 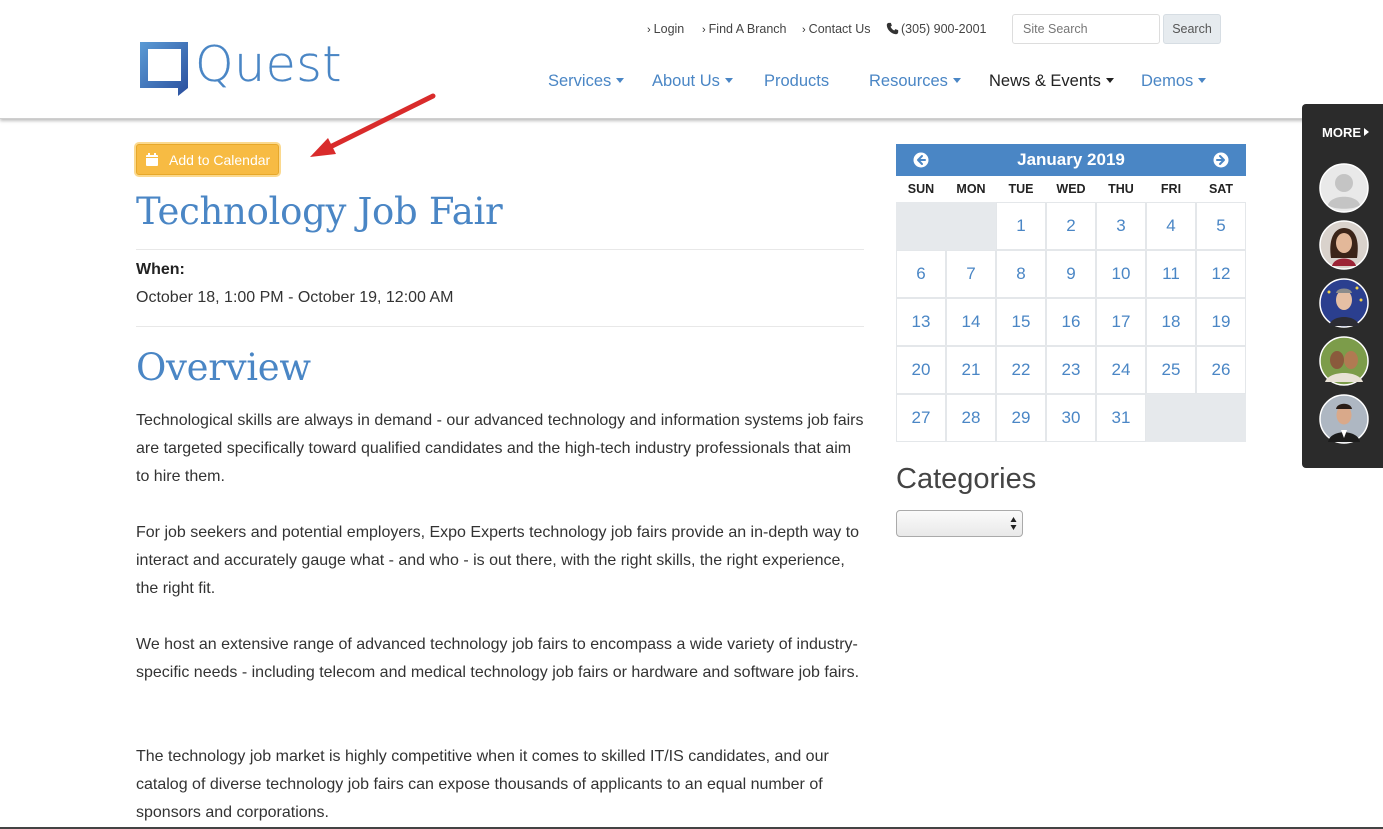 What do you see at coordinates (921, 370) in the screenshot?
I see `calendar-day: 20` at bounding box center [921, 370].